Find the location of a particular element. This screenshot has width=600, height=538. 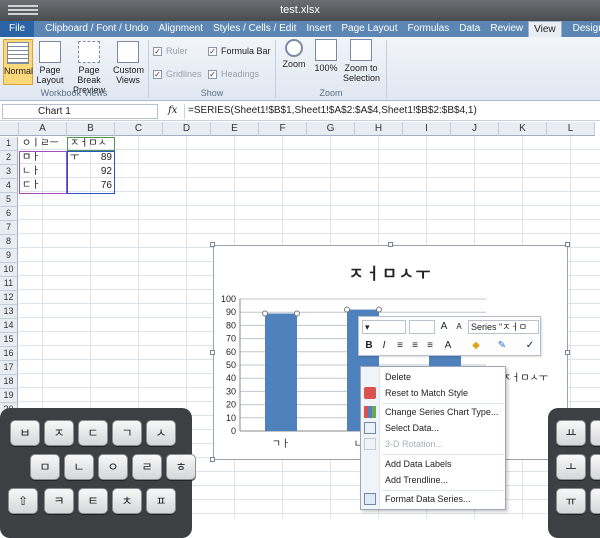

row-header-3: 3 is located at coordinates (9, 172).